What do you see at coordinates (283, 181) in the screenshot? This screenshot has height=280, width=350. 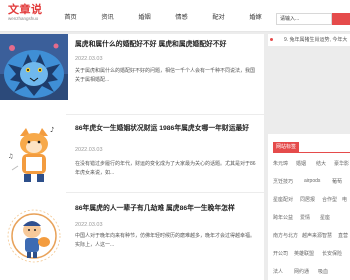 I see `tag-link: 烹饪技巧` at bounding box center [283, 181].